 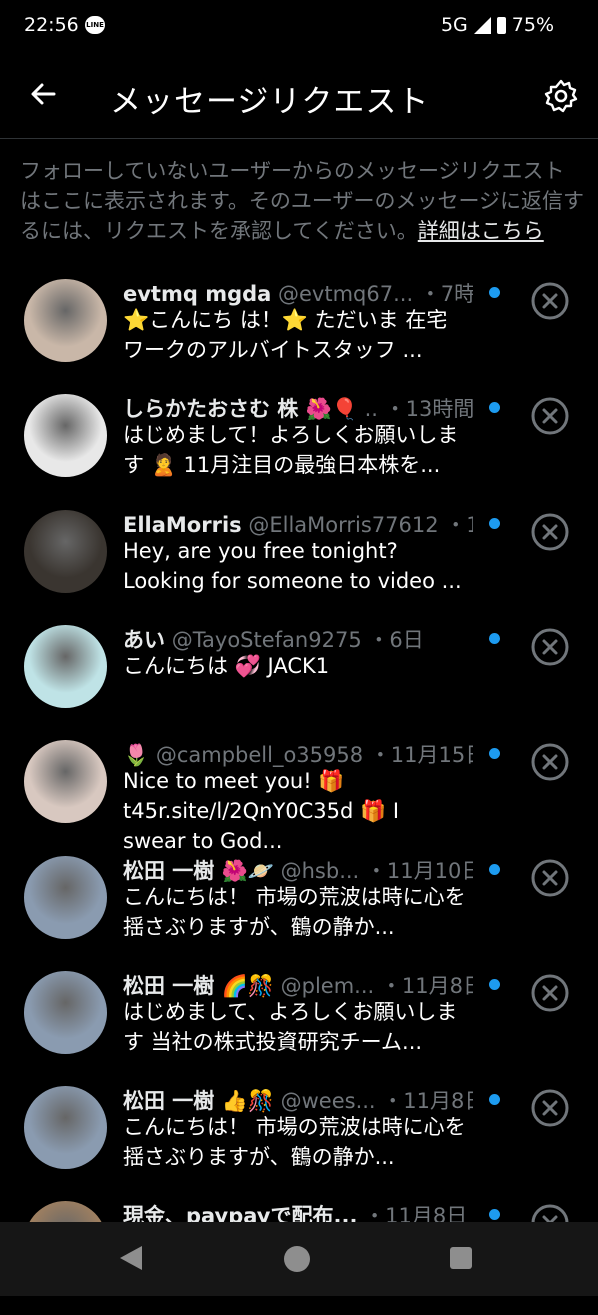 I want to click on sender-handle: .., so click(x=371, y=409).